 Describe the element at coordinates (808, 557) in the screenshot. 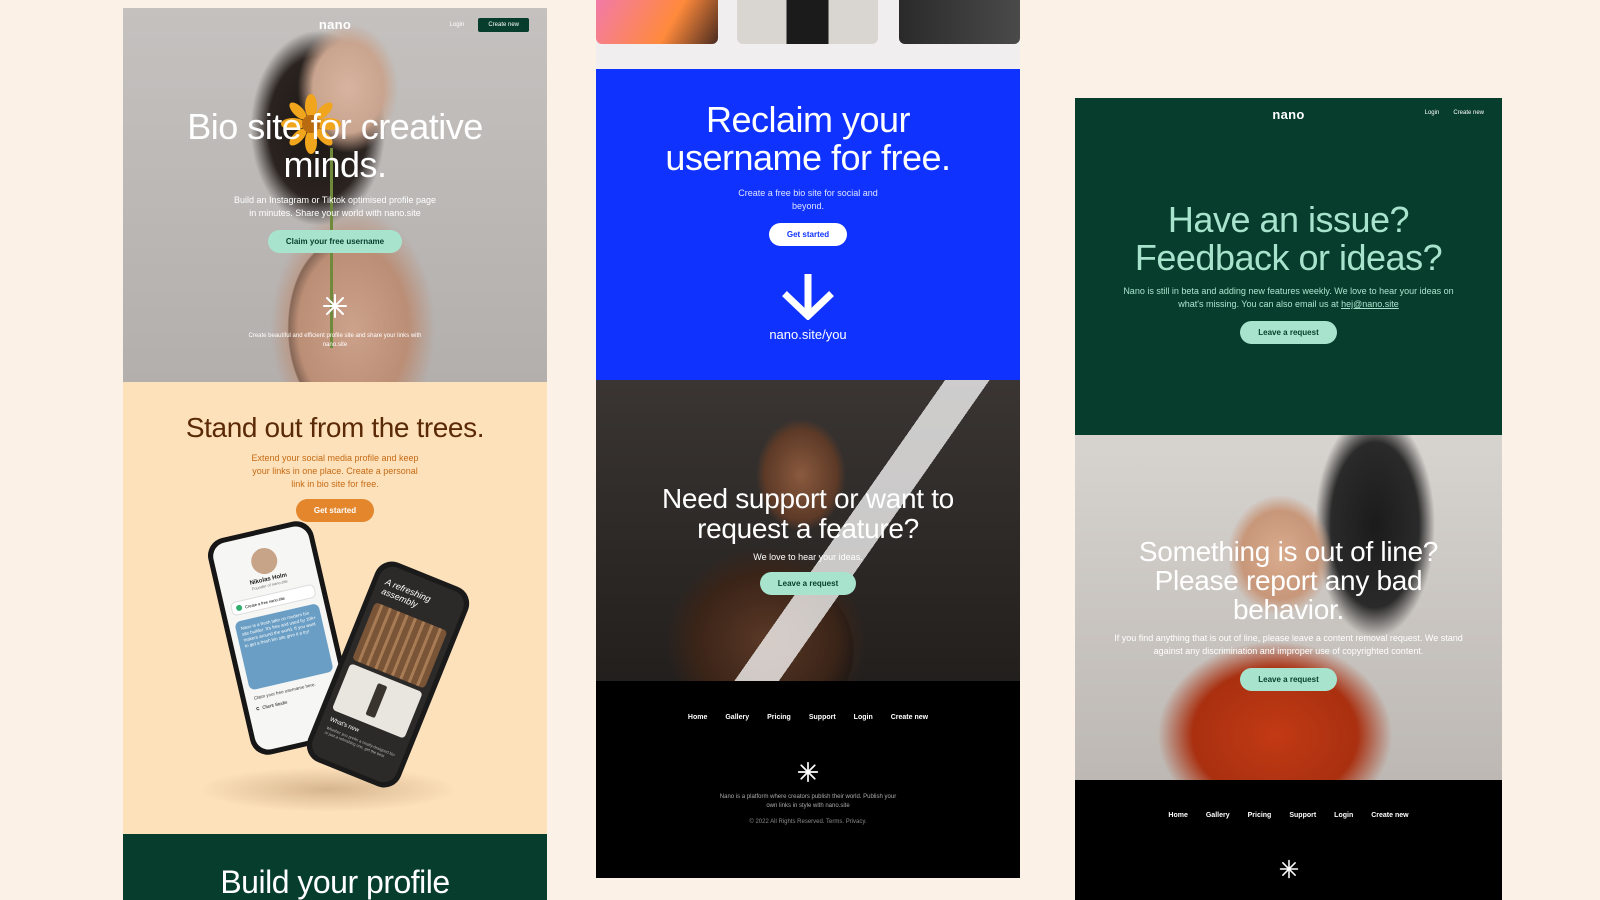

I see `support-subtitle: We love to hear your ideas.` at that location.